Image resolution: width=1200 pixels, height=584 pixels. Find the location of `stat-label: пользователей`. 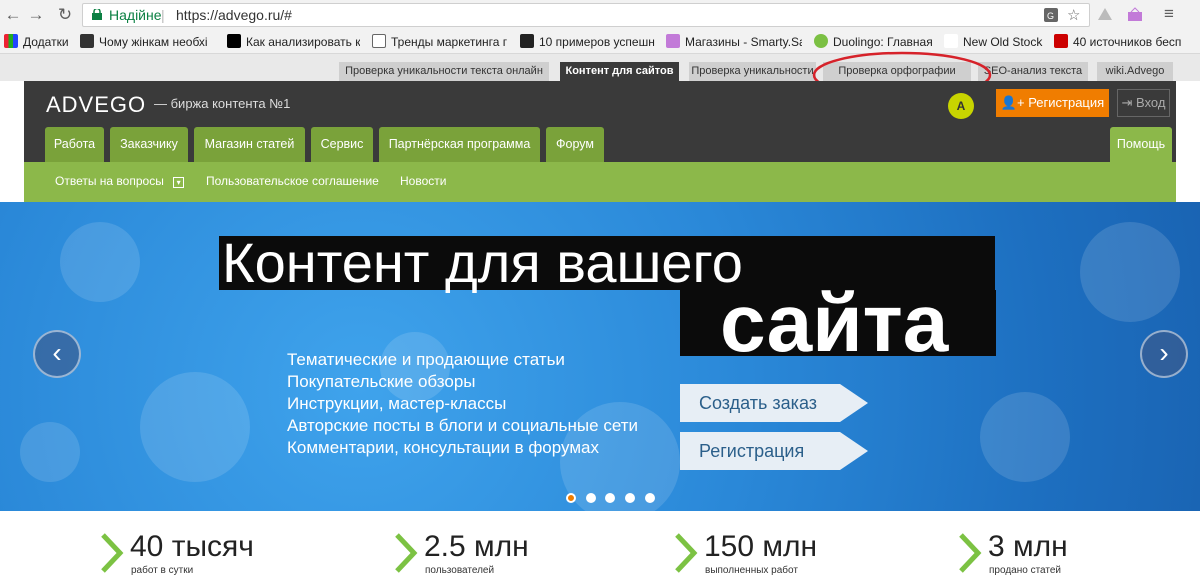

stat-label: пользователей is located at coordinates (460, 570).